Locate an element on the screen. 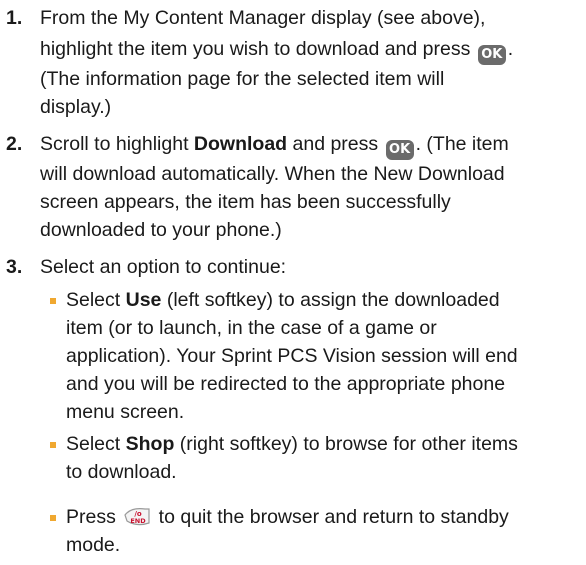 The height and width of the screenshot is (565, 586). step-number: 1. is located at coordinates (14, 18).